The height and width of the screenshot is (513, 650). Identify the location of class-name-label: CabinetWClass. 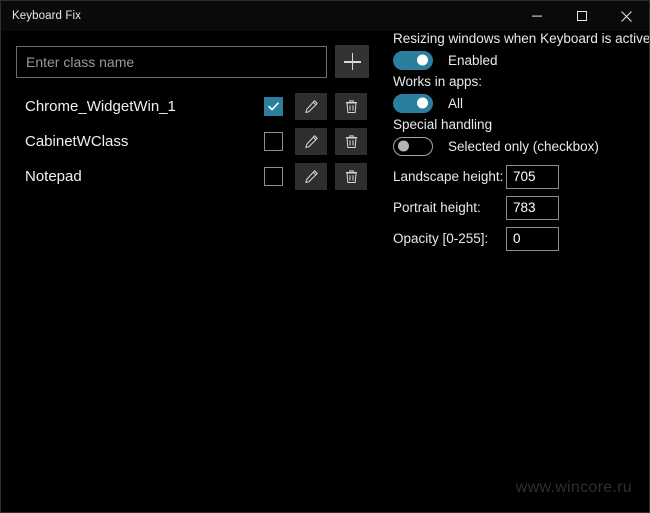
(77, 141).